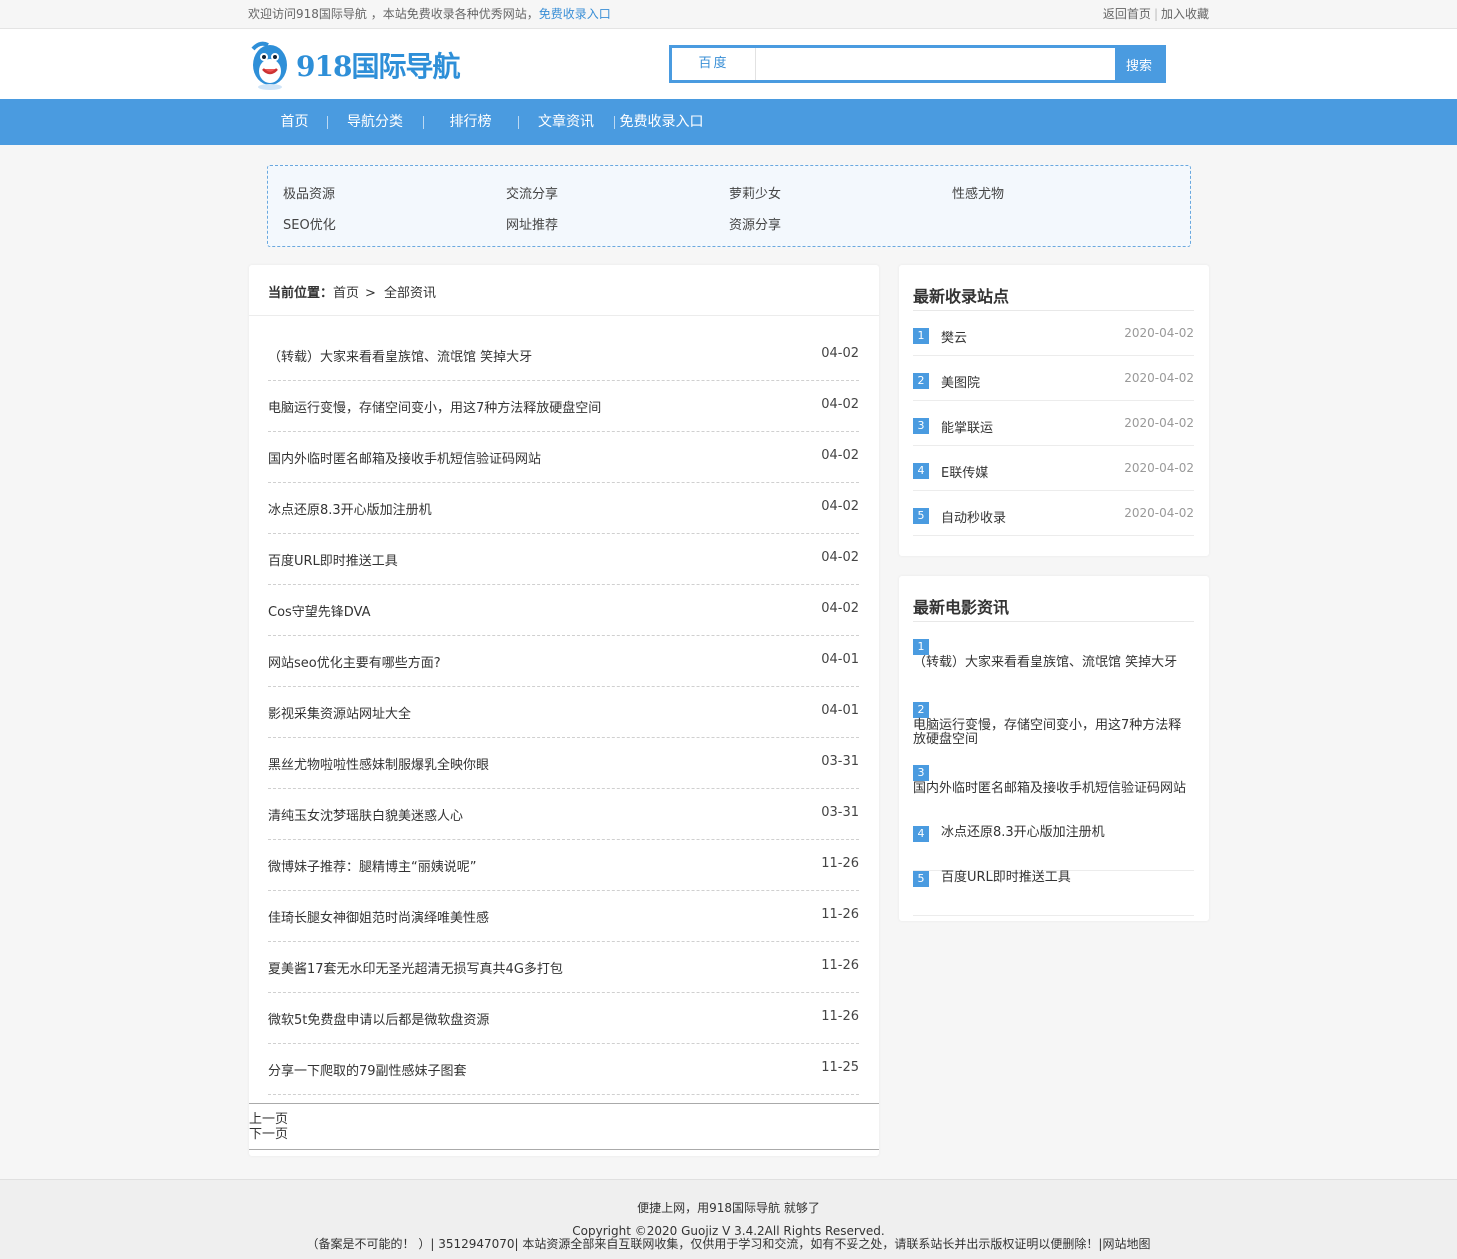 The height and width of the screenshot is (1259, 1457). Describe the element at coordinates (354, 65) in the screenshot. I see `site-logo: 918国际导航` at that location.